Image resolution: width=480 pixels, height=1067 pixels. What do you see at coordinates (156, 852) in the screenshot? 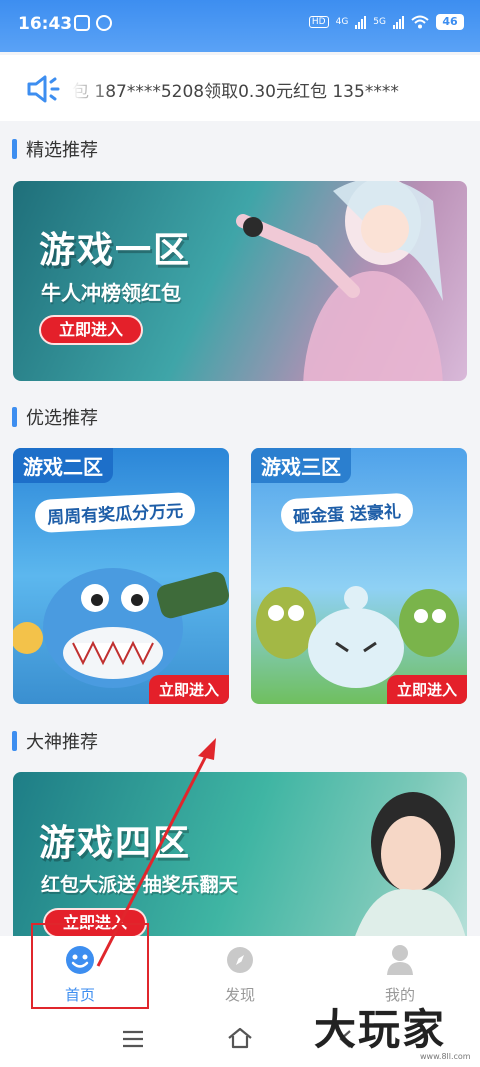
I see `annotation-arrow-icon` at bounding box center [156, 852].